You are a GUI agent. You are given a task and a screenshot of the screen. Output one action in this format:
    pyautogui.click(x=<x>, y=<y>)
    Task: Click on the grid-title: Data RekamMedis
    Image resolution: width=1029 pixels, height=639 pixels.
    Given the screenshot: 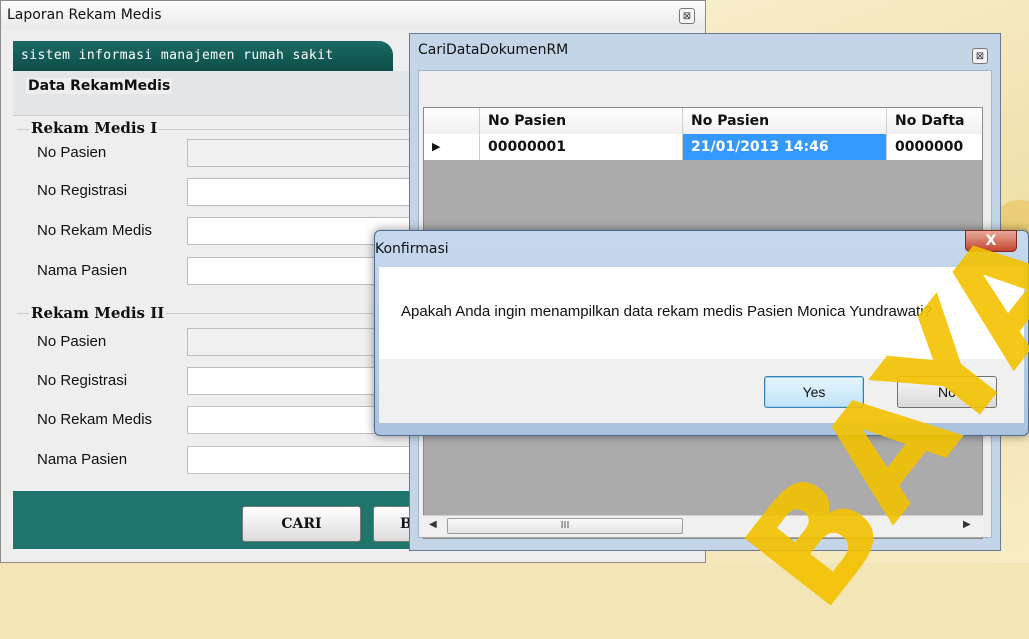 What is the action you would take?
    pyautogui.click(x=99, y=86)
    